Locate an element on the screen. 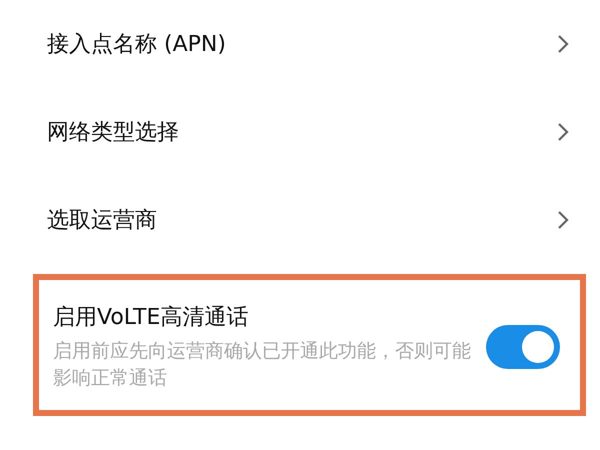 Image resolution: width=600 pixels, height=450 pixels. setting-title: 选取运营商 is located at coordinates (301, 220).